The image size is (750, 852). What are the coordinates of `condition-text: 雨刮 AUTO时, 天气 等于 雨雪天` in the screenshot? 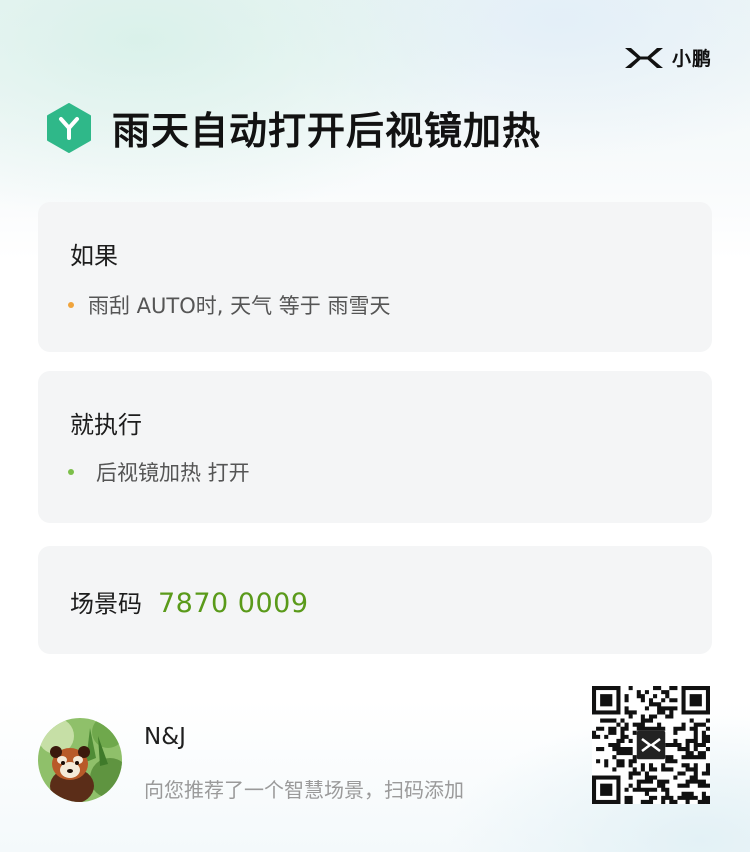 It's located at (239, 306).